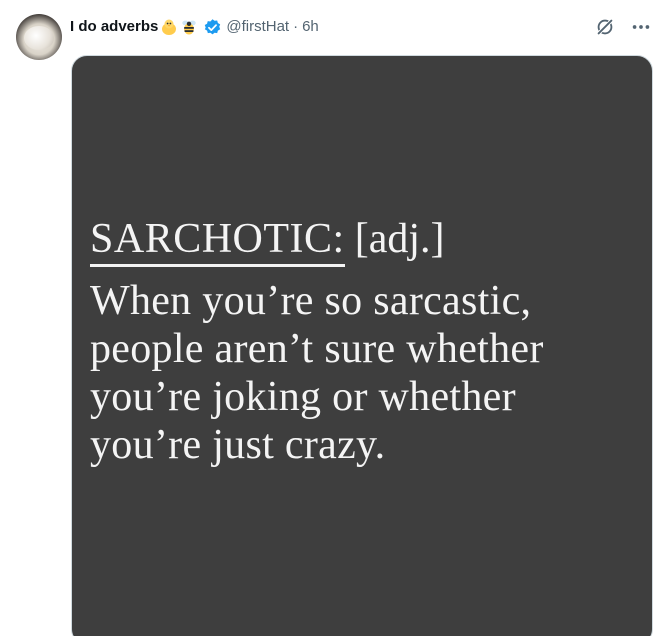  I want to click on user-handle: @firstHat, so click(257, 27).